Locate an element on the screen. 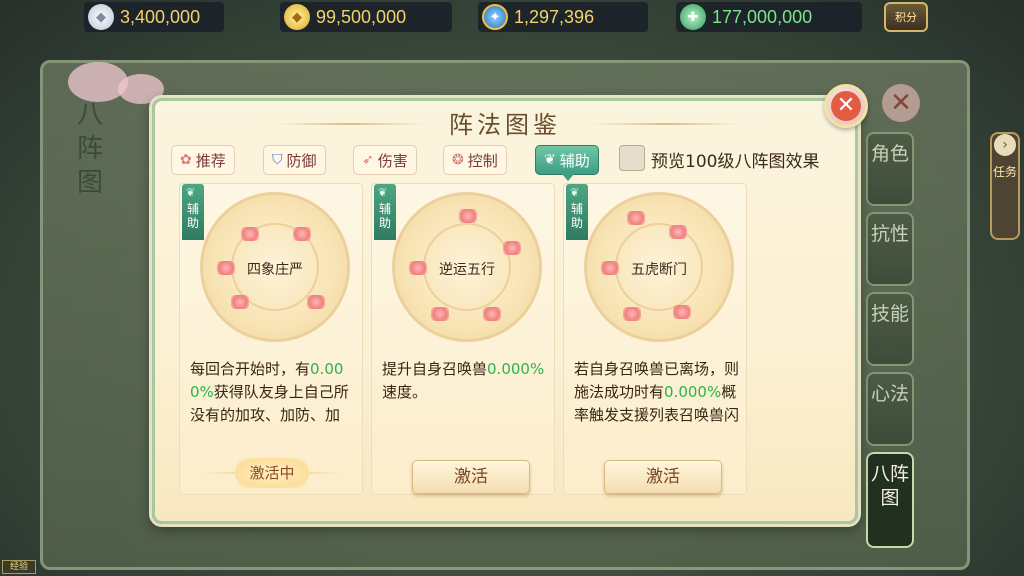 The height and width of the screenshot is (576, 1024). active-status-button: 激活中 is located at coordinates (272, 473).